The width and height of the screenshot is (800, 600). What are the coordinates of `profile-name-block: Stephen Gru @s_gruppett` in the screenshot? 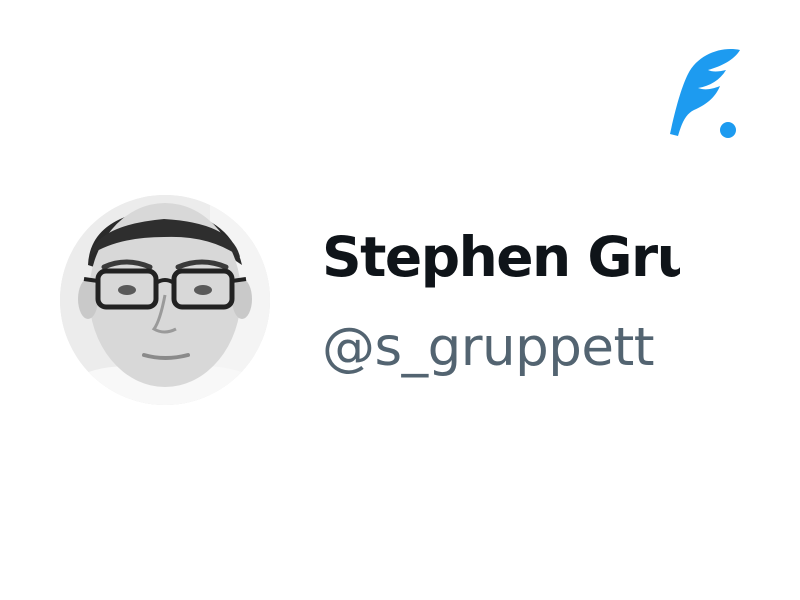 It's located at (501, 301).